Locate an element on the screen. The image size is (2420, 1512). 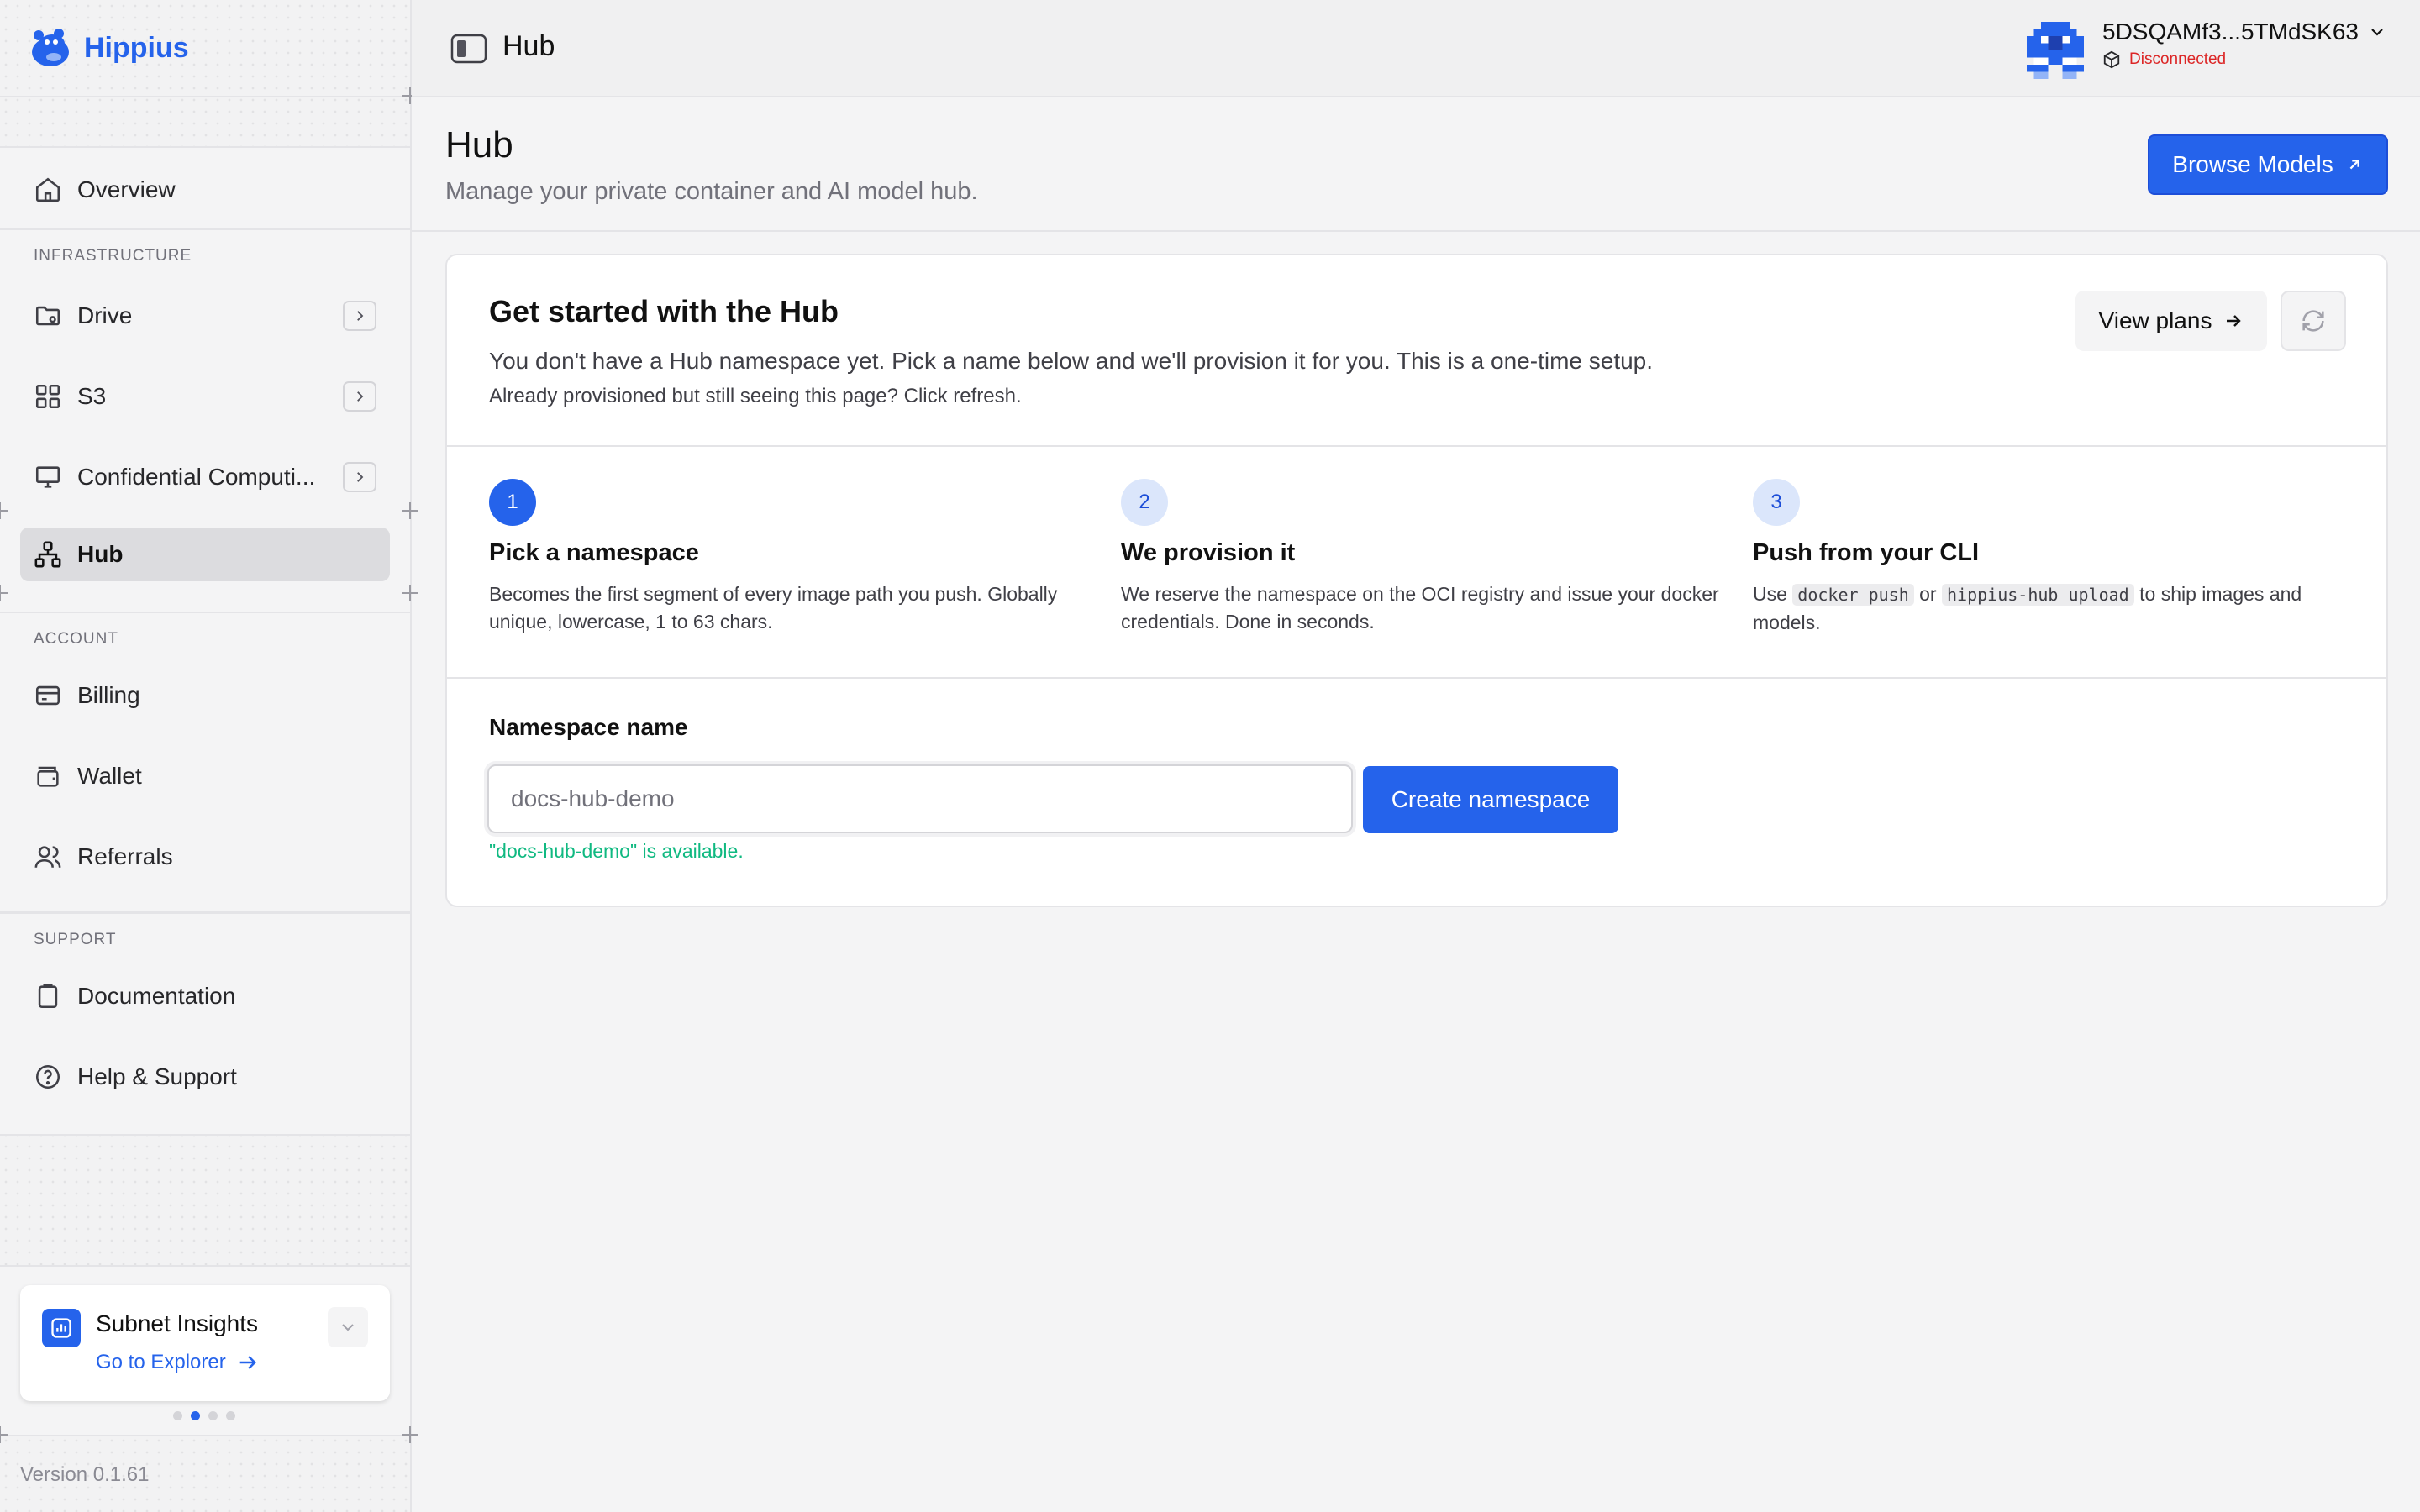
status-text: Disconnected is located at coordinates (2178, 59).